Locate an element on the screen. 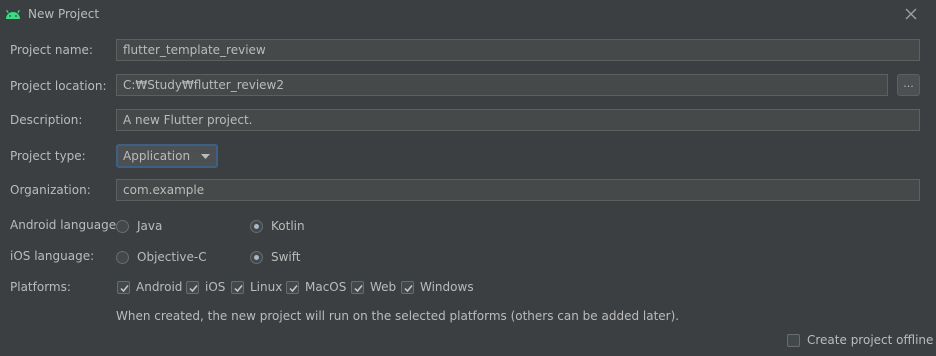 This screenshot has width=936, height=356. checkbox-create-offline-box is located at coordinates (793, 340).